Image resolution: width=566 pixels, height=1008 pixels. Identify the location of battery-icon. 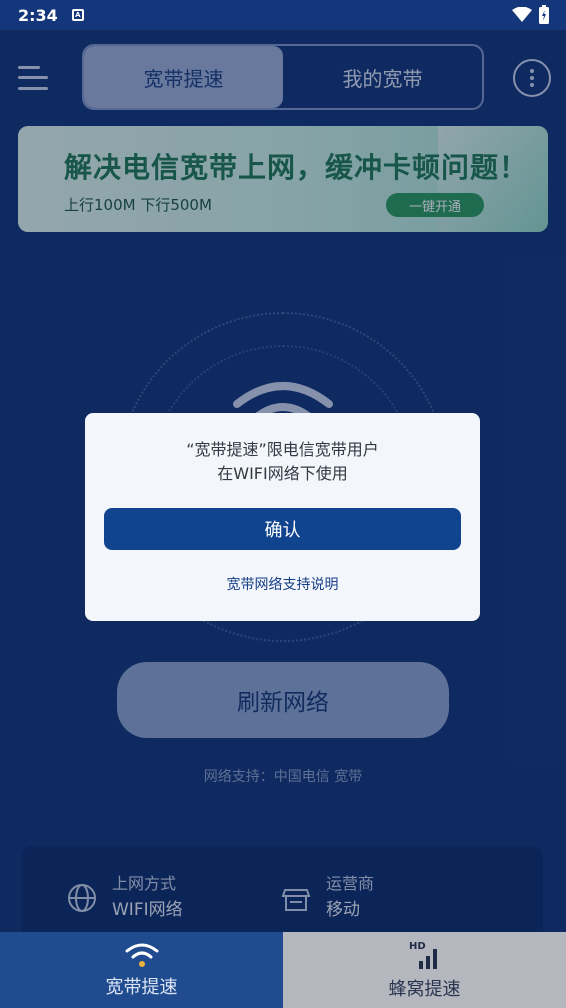
(544, 14).